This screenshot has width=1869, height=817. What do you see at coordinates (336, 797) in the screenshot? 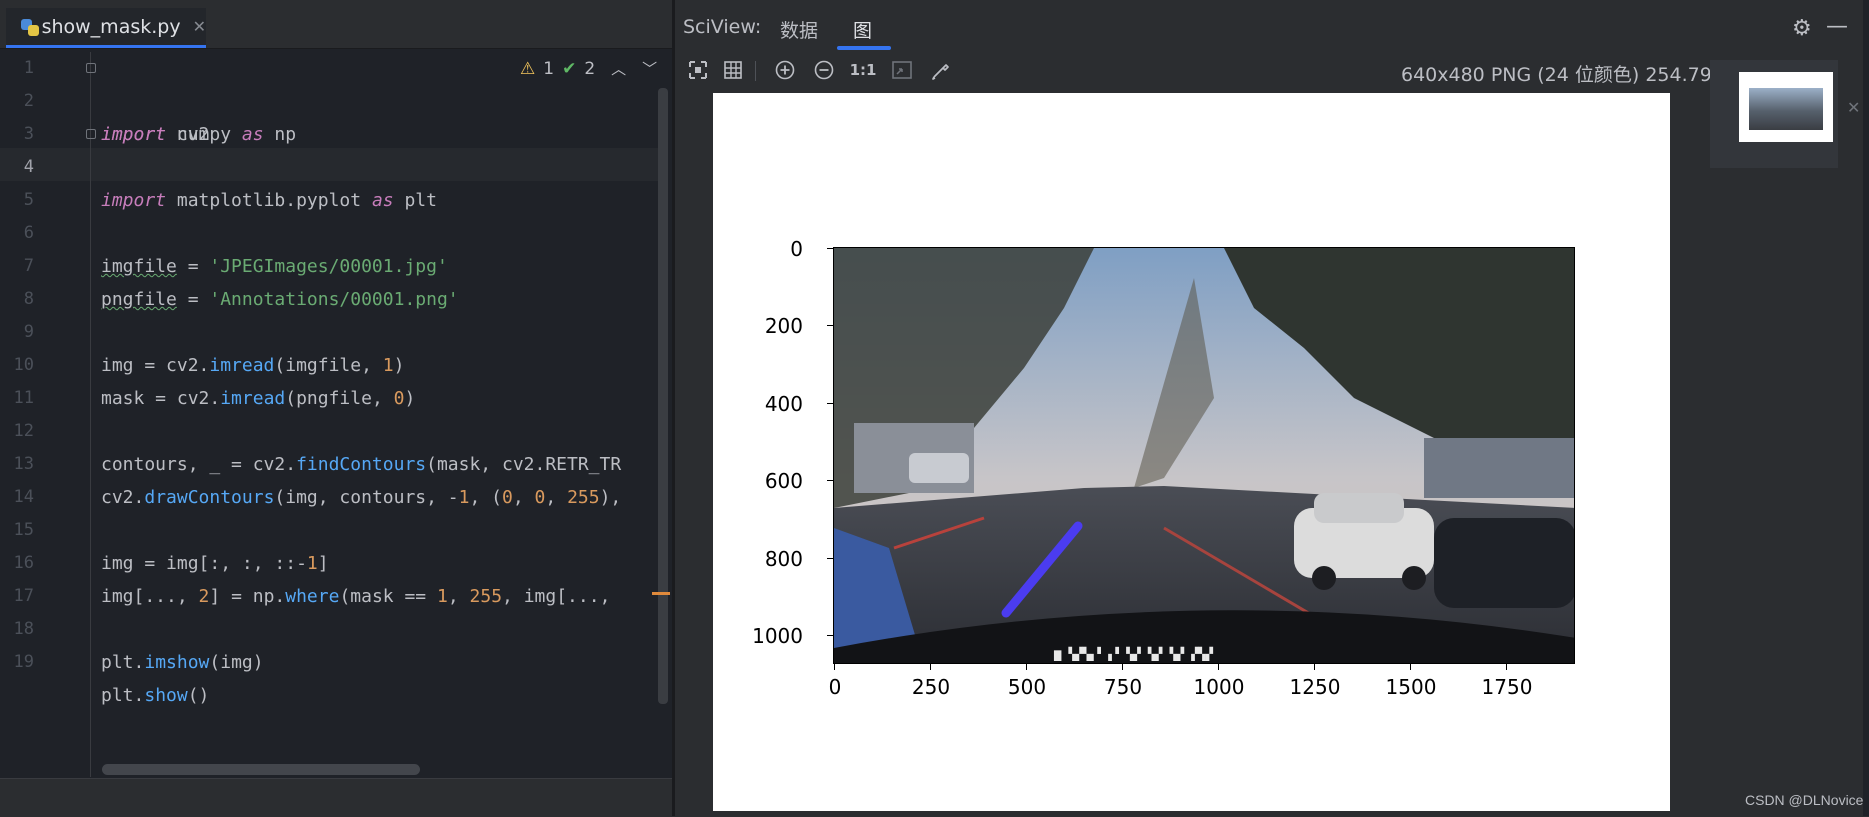
I see `editor-status-bar` at bounding box center [336, 797].